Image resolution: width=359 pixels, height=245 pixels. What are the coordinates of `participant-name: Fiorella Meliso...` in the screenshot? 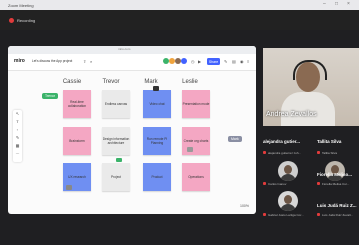 It's located at (335, 174).